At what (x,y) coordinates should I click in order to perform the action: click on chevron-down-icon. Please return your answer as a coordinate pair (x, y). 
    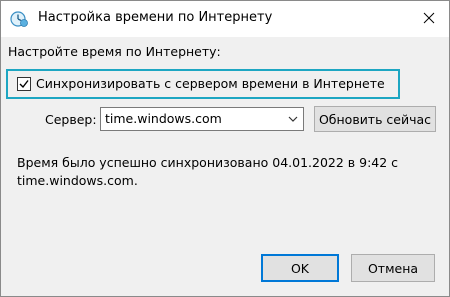
    Looking at the image, I should click on (293, 119).